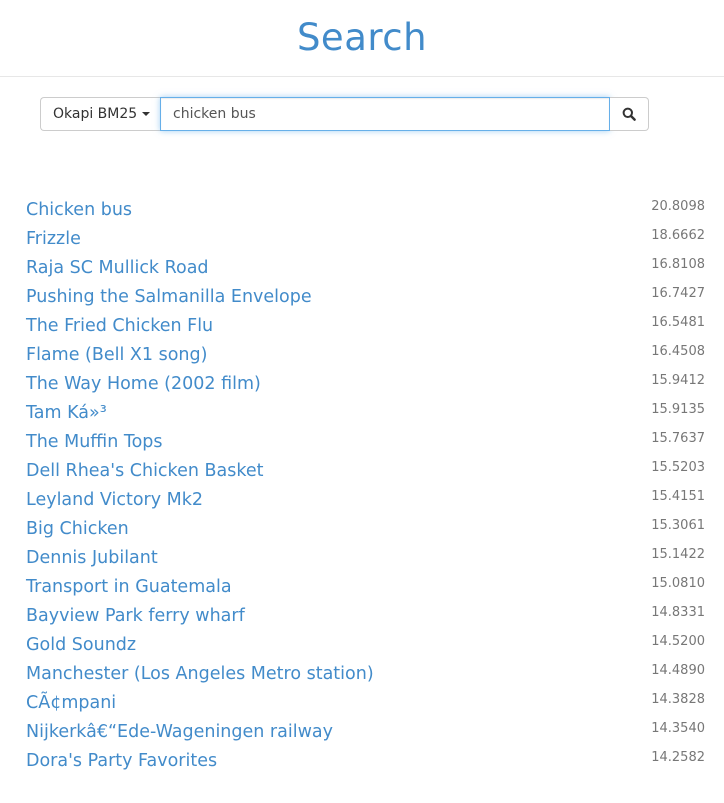 The width and height of the screenshot is (724, 803). What do you see at coordinates (678, 235) in the screenshot?
I see `result-score: 18.6662` at bounding box center [678, 235].